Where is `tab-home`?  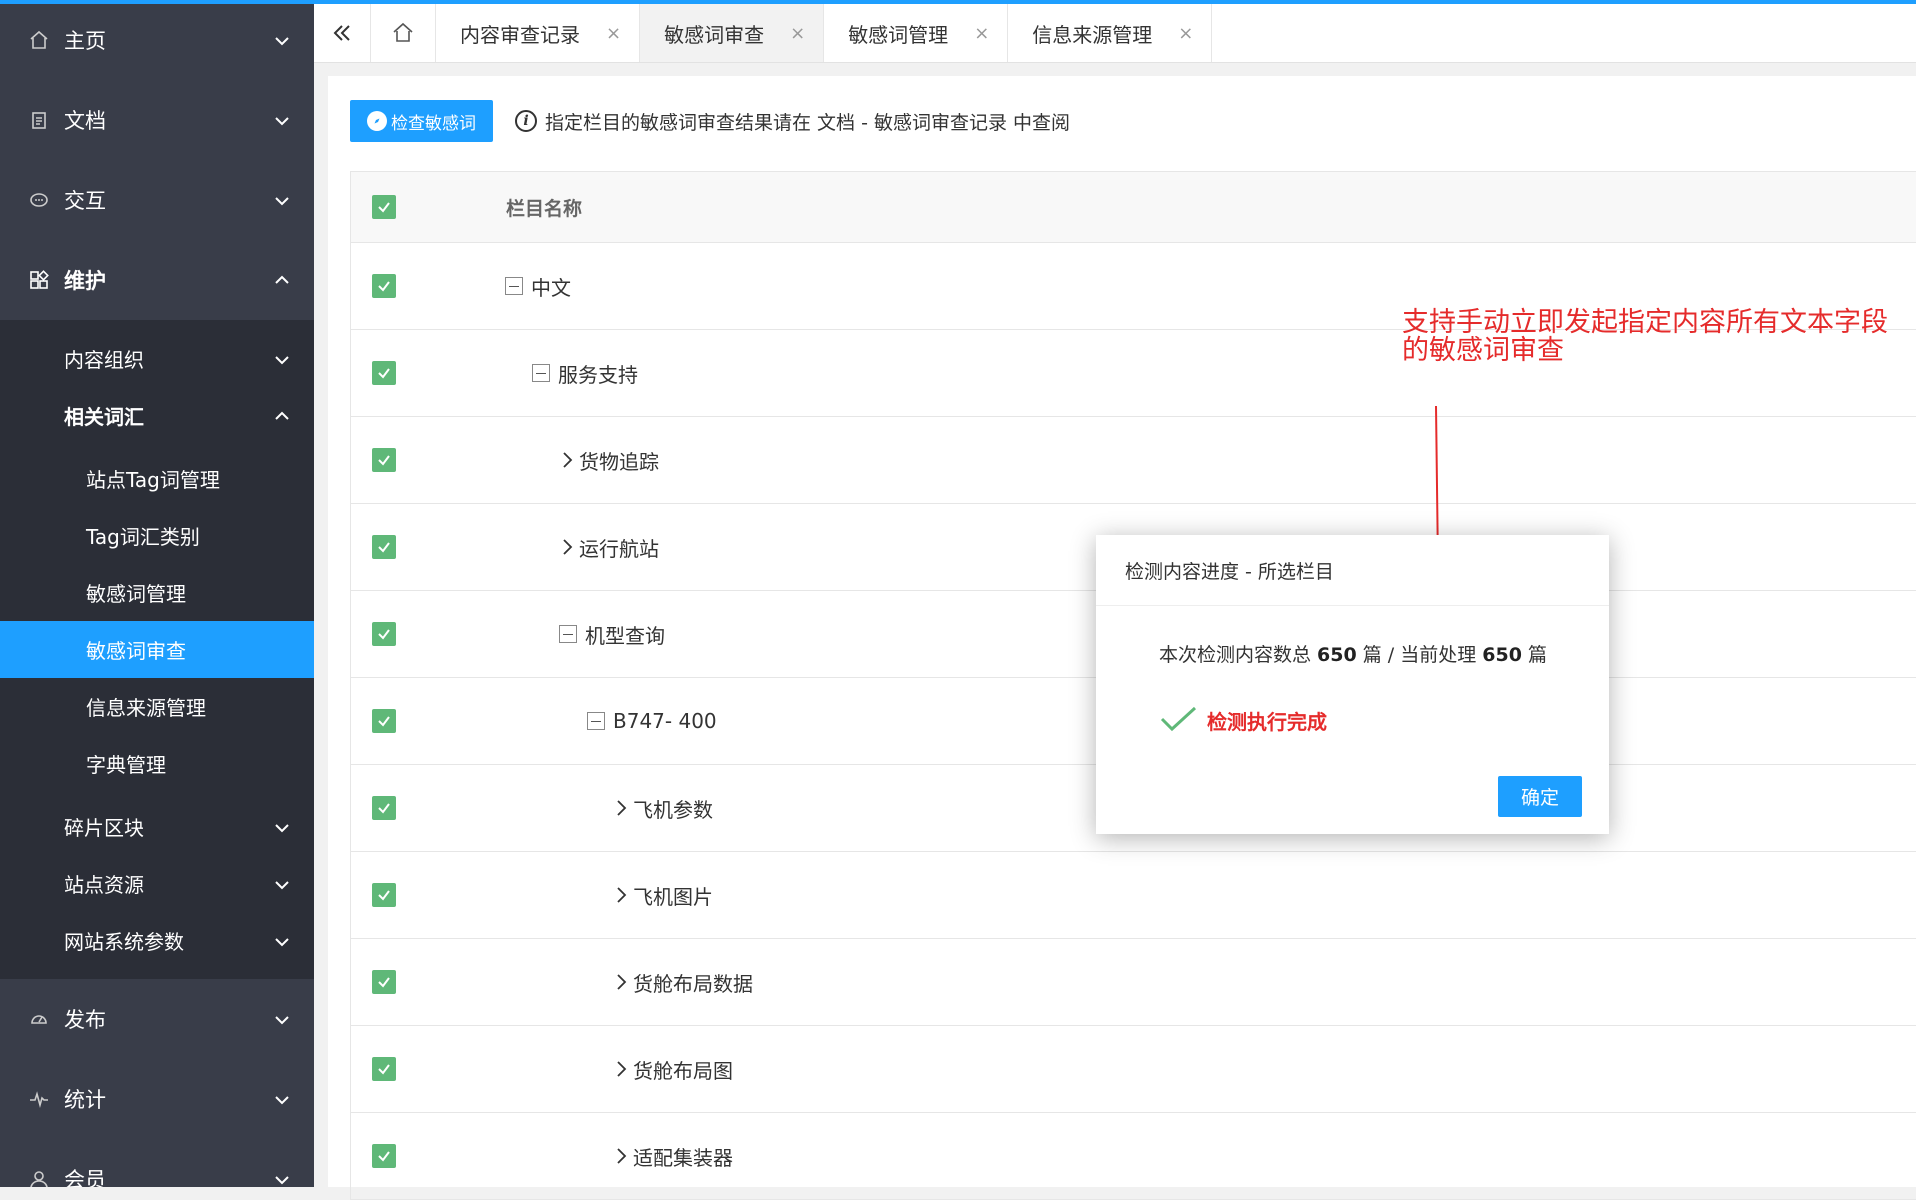 tab-home is located at coordinates (403, 33).